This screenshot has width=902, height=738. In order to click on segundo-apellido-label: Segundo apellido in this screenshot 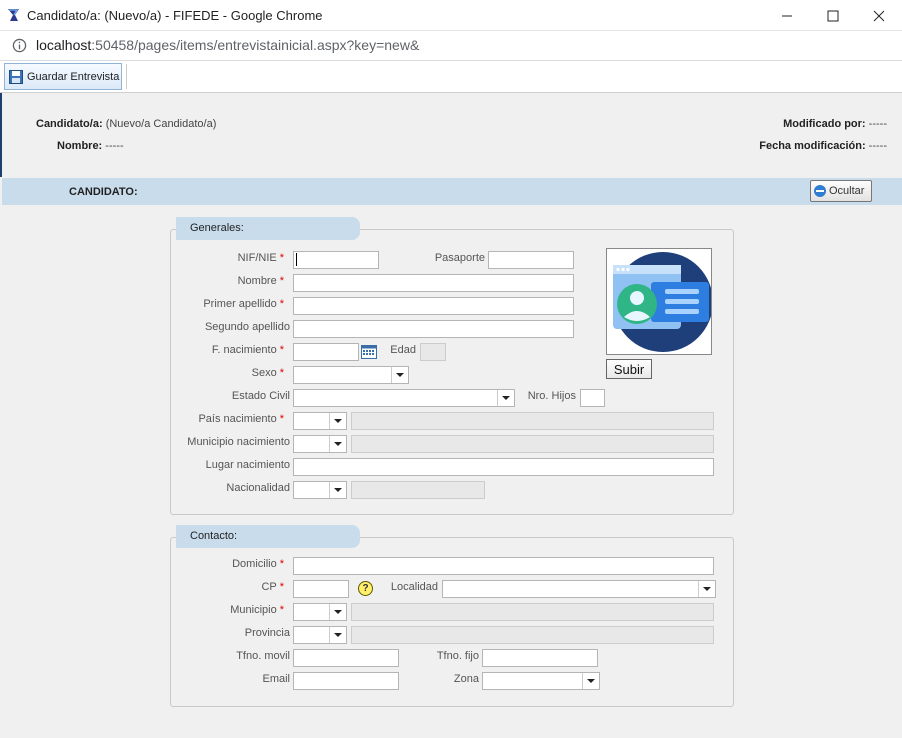, I will do `click(247, 327)`.